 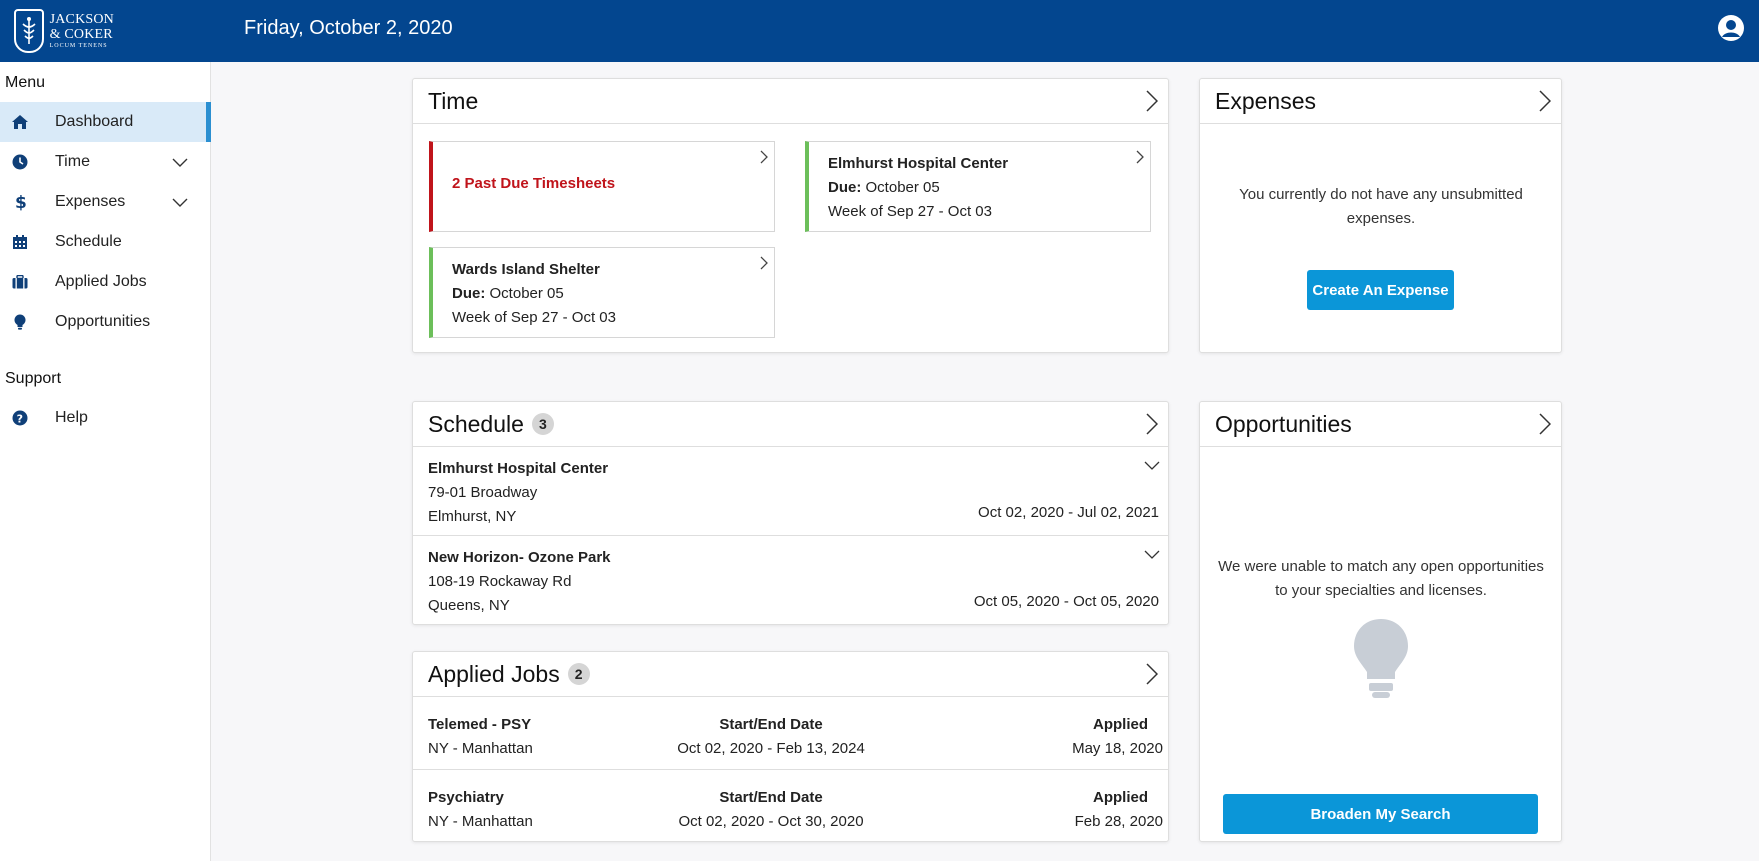 What do you see at coordinates (81, 19) in the screenshot?
I see `logo-text-line1: JACKSON` at bounding box center [81, 19].